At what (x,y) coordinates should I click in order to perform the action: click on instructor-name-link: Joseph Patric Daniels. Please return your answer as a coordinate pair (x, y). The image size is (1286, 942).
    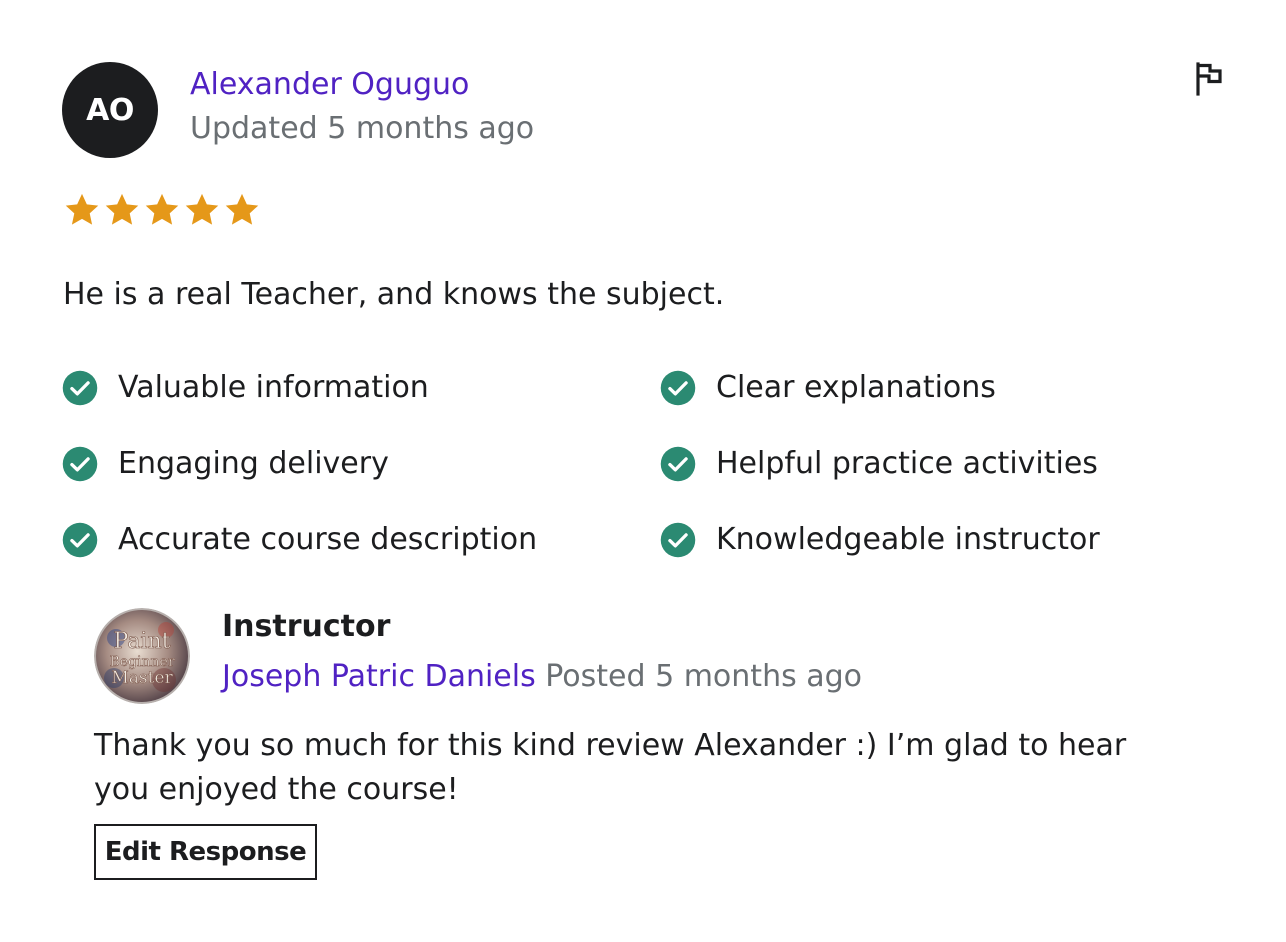
    Looking at the image, I should click on (379, 676).